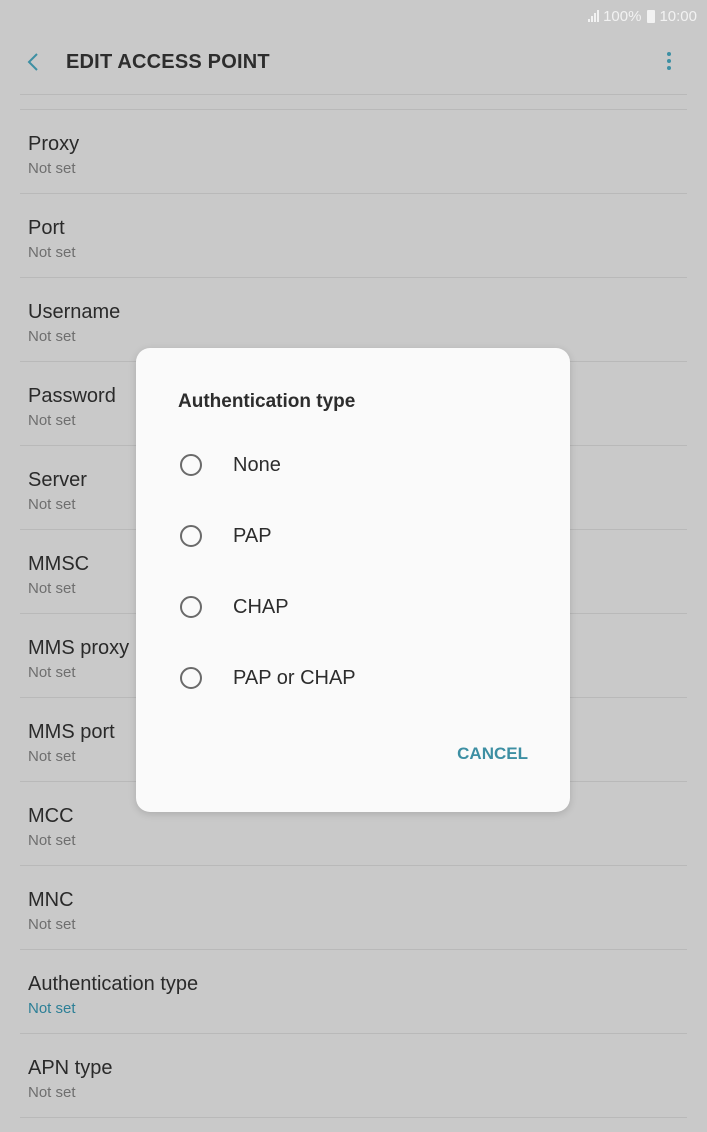  I want to click on signal-icon, so click(594, 16).